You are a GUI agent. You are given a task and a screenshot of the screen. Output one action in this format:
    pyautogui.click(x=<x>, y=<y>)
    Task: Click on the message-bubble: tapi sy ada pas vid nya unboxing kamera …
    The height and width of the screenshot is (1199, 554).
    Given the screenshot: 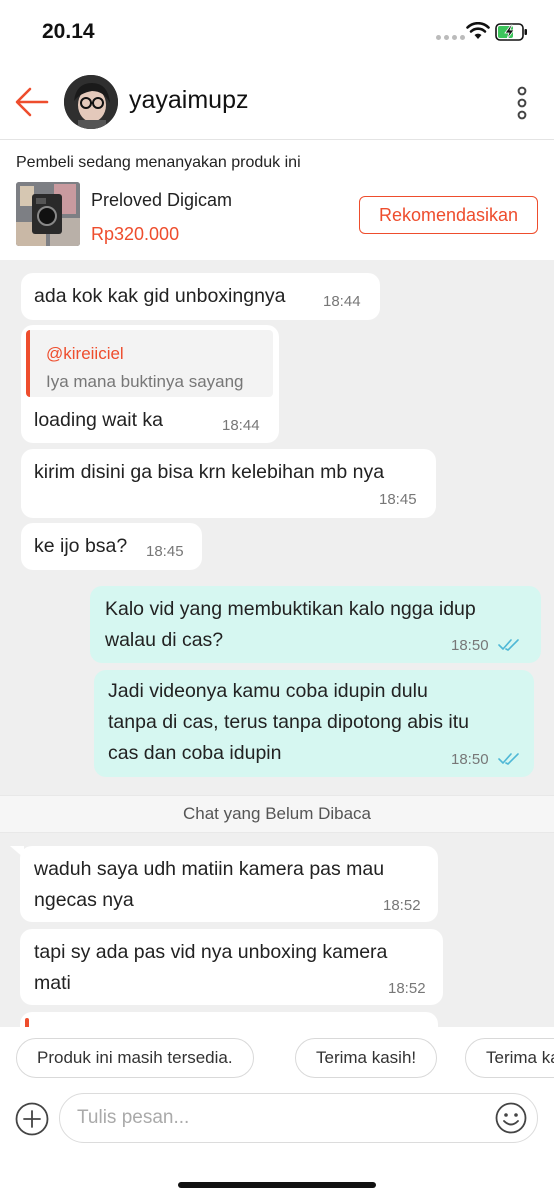 What is the action you would take?
    pyautogui.click(x=231, y=967)
    